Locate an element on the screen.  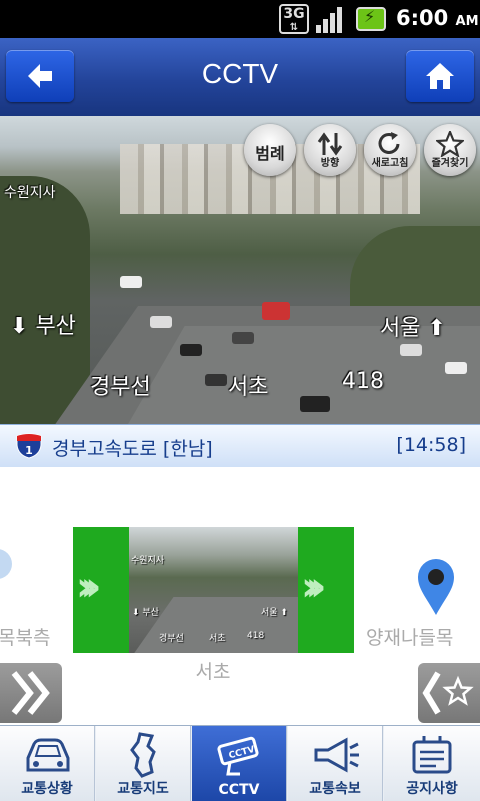
chevron-star-icon is located at coordinates (448, 693).